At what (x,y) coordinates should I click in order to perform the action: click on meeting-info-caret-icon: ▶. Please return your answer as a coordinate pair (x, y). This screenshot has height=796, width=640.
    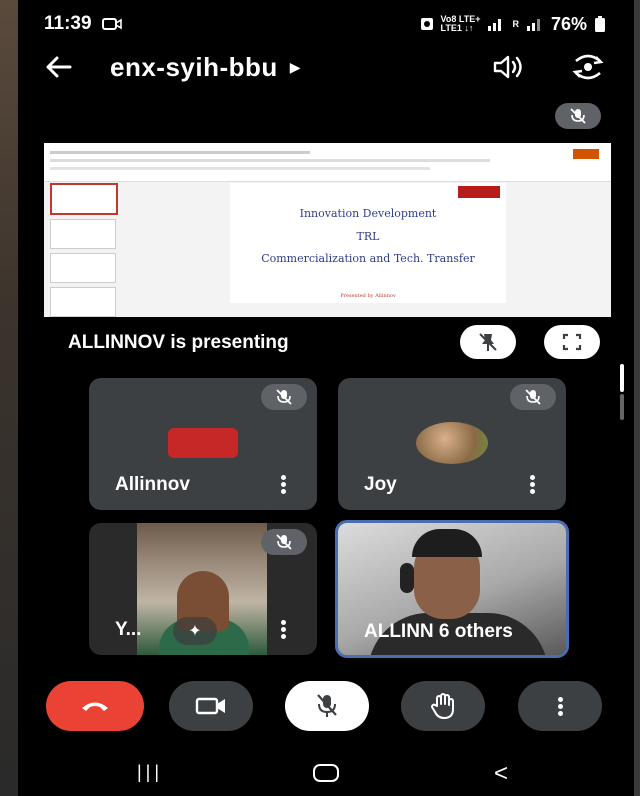
    Looking at the image, I should click on (295, 67).